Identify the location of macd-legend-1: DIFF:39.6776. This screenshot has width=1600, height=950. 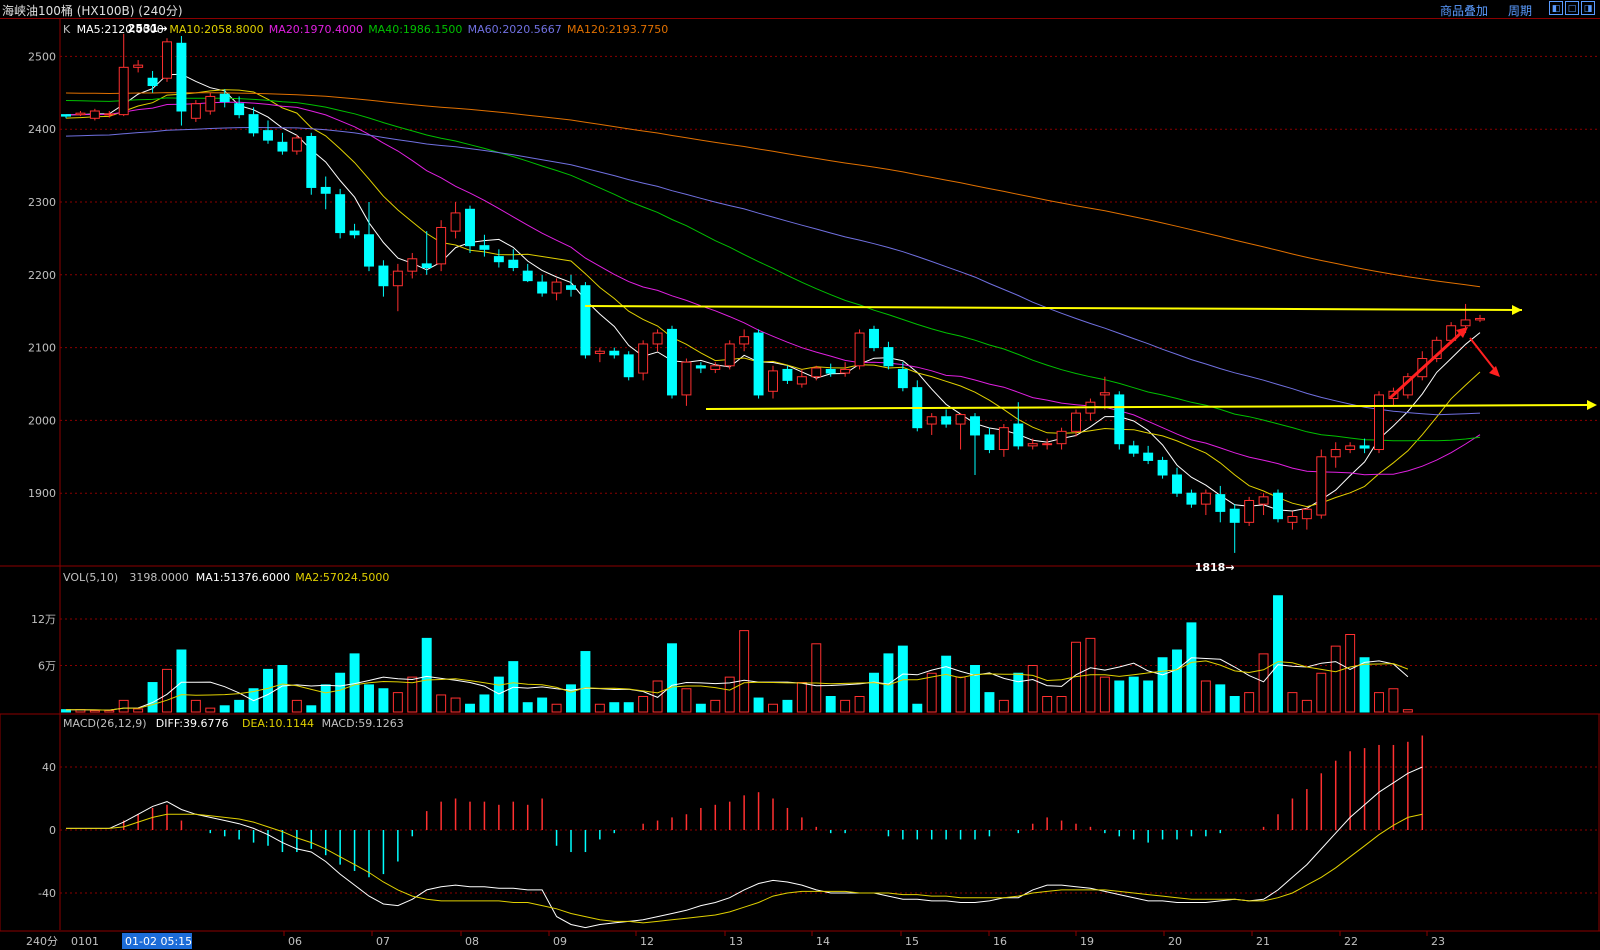
(192, 723).